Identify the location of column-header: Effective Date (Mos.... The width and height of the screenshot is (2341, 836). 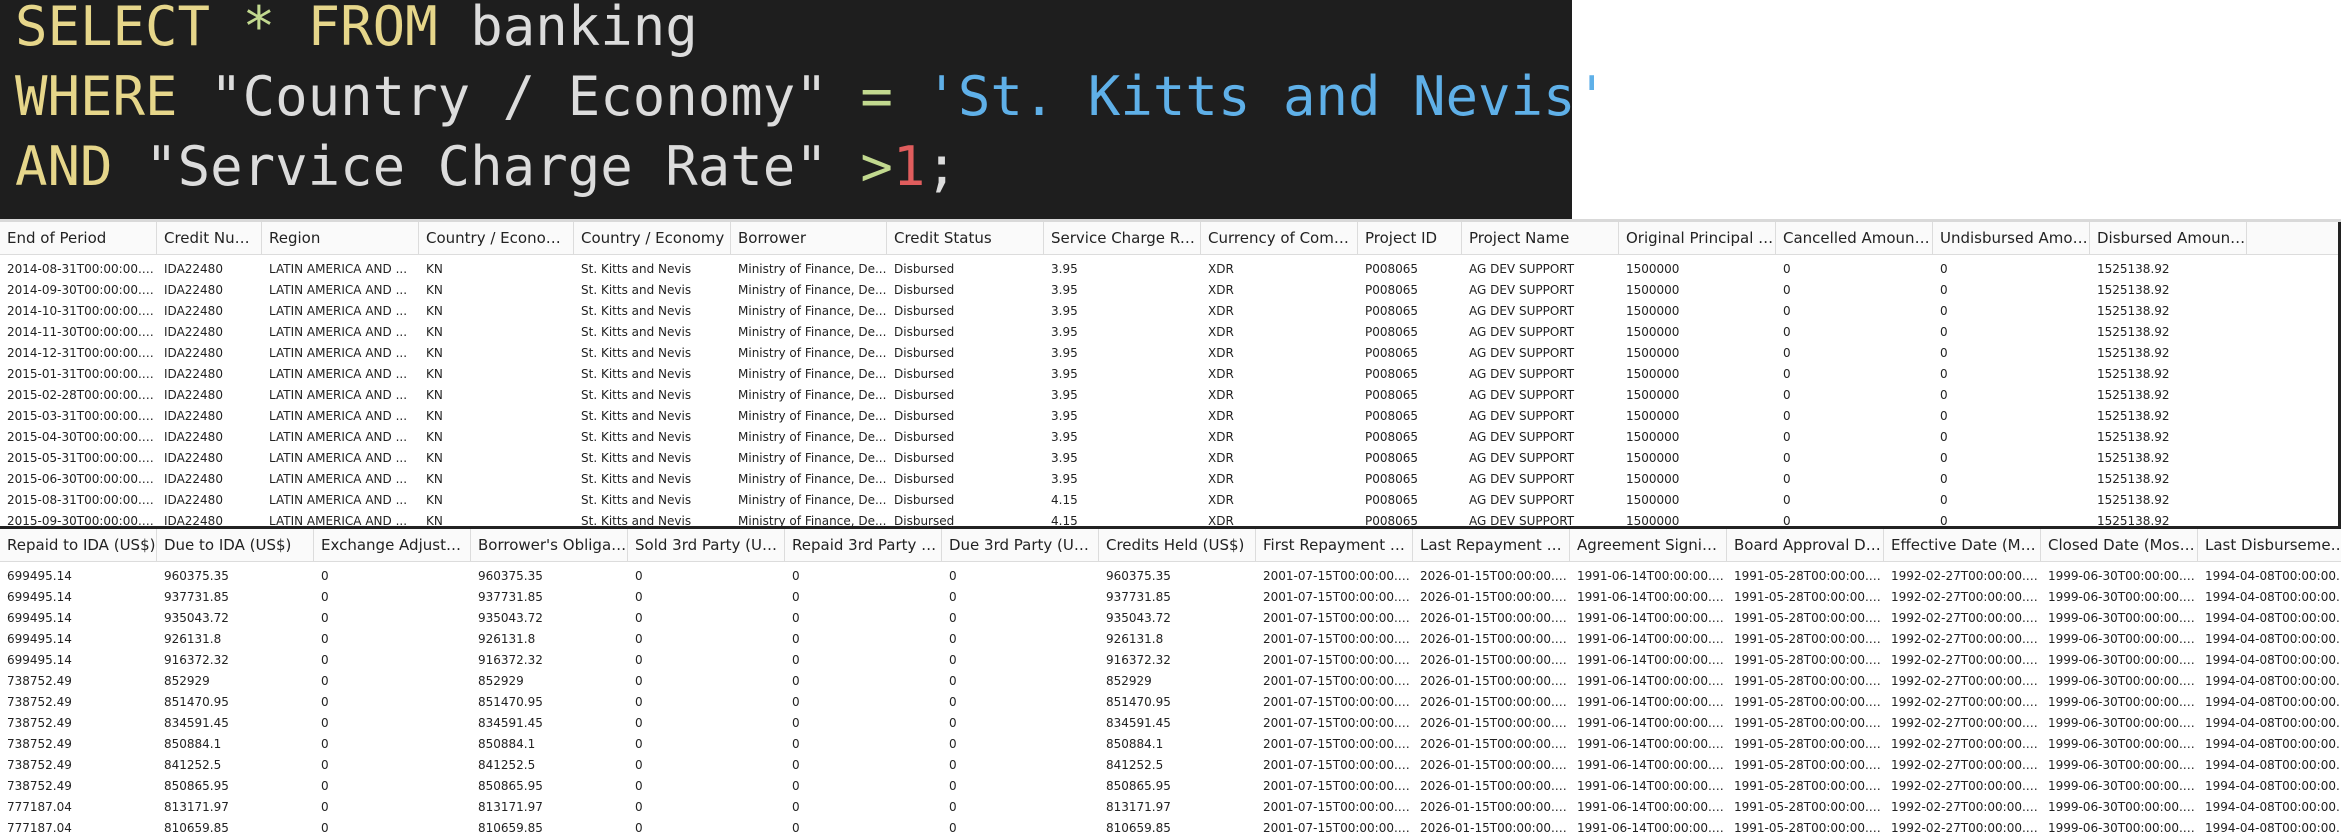
(1962, 545).